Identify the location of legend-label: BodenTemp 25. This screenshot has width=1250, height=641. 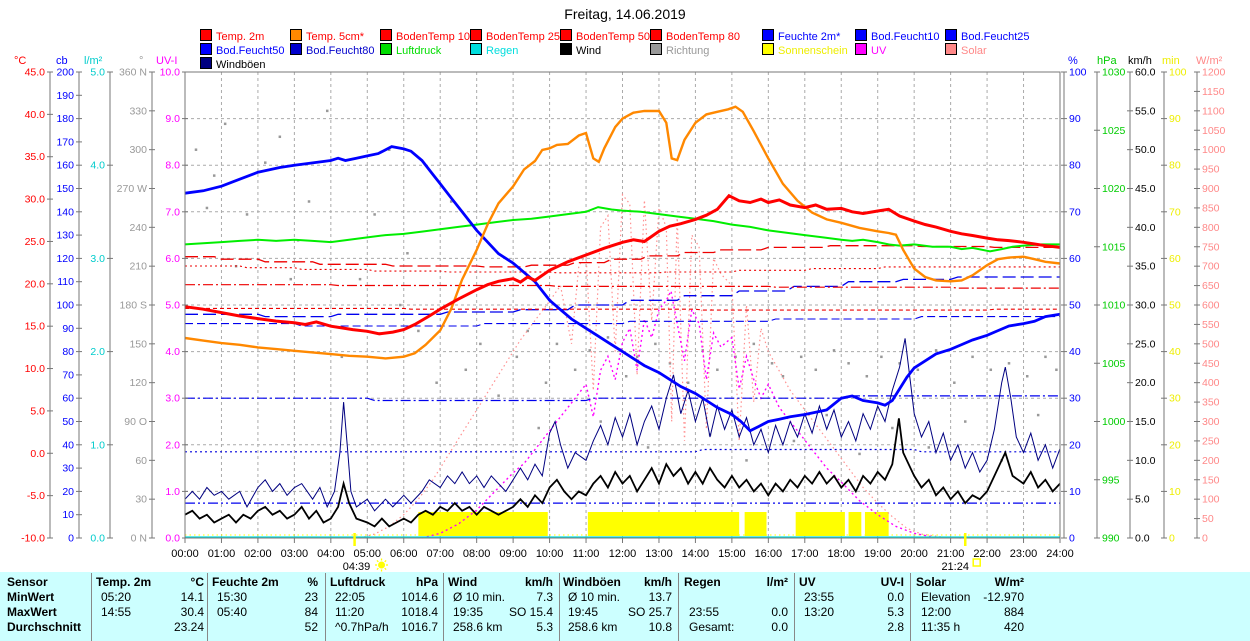
(523, 37).